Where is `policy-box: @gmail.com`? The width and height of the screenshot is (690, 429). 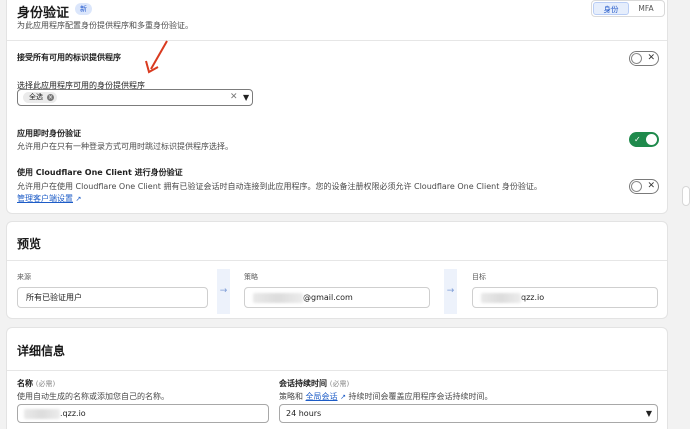 policy-box: @gmail.com is located at coordinates (337, 297).